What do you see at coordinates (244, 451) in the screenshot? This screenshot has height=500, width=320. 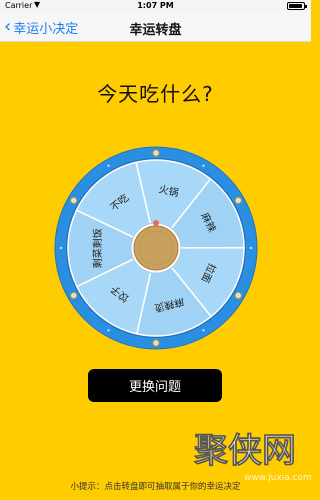 I see `svg-text: 聚侠网` at bounding box center [244, 451].